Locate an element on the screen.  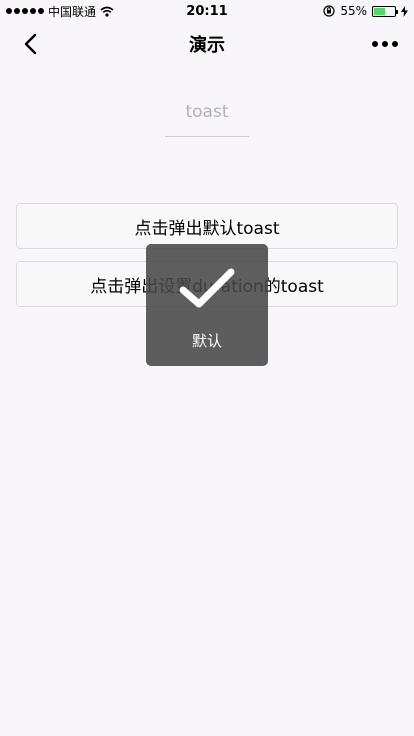
toast: 默认 is located at coordinates (207, 305).